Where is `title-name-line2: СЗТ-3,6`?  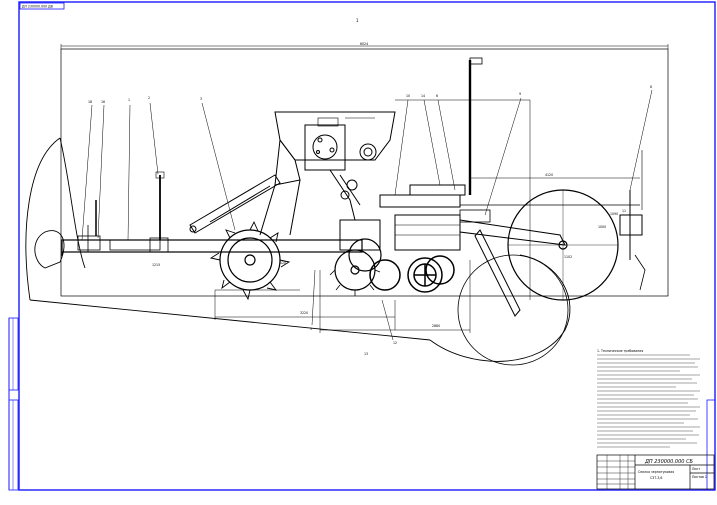 title-name-line2: СЗТ-3,6 is located at coordinates (656, 478).